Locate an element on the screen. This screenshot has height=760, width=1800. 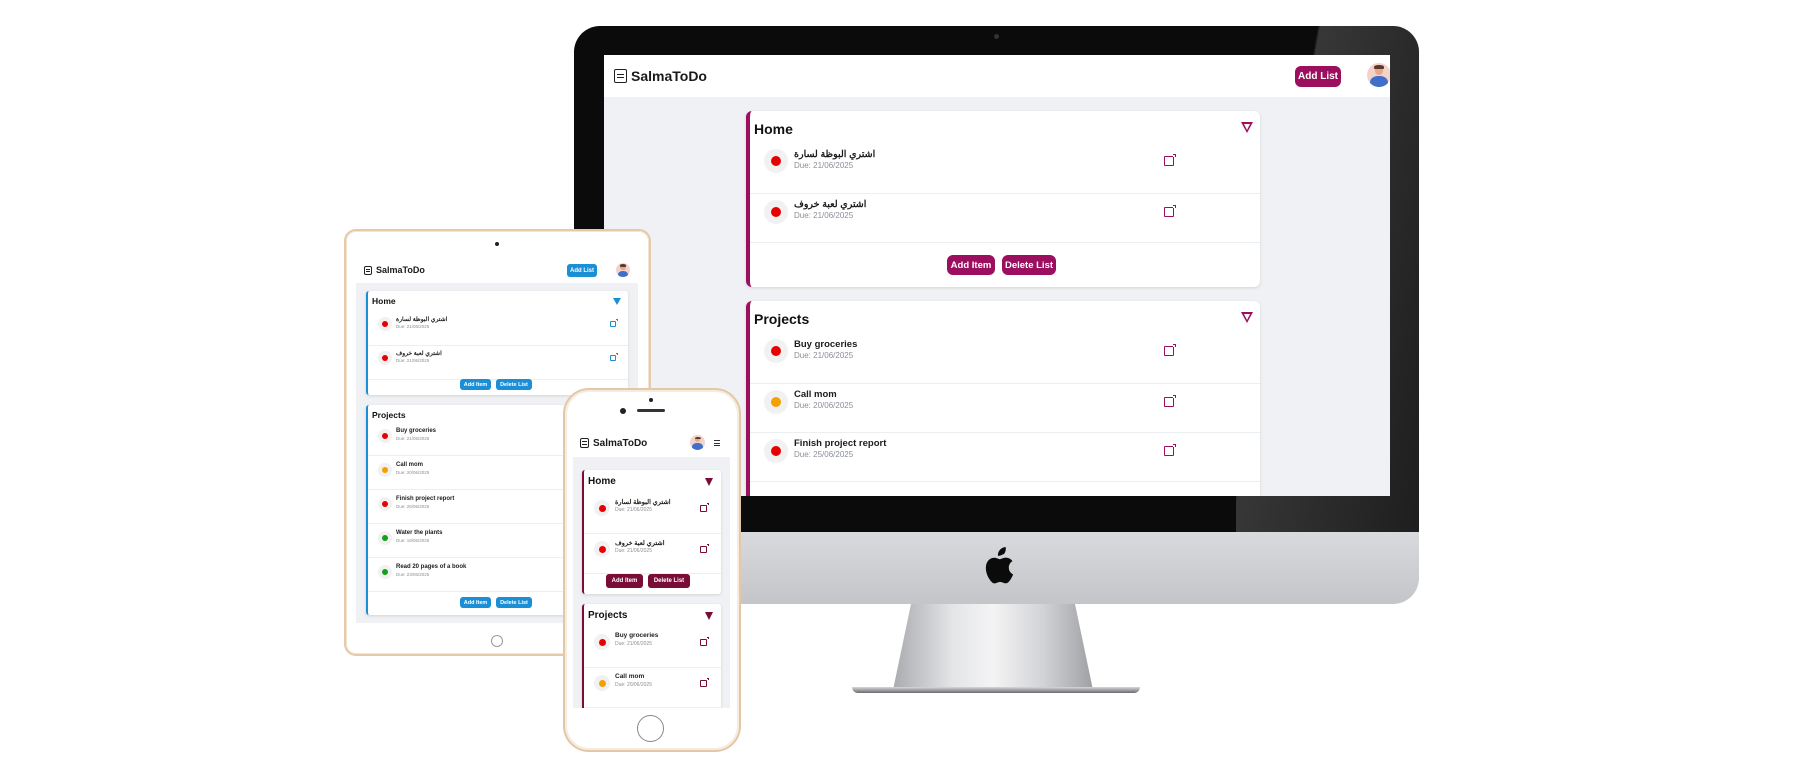
iphone-front-sensor is located at coordinates (623, 411).